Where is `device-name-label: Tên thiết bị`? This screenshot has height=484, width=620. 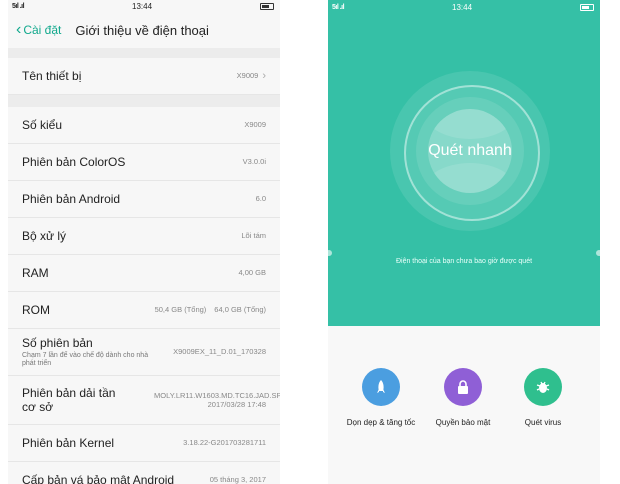 device-name-label: Tên thiết bị is located at coordinates (52, 76).